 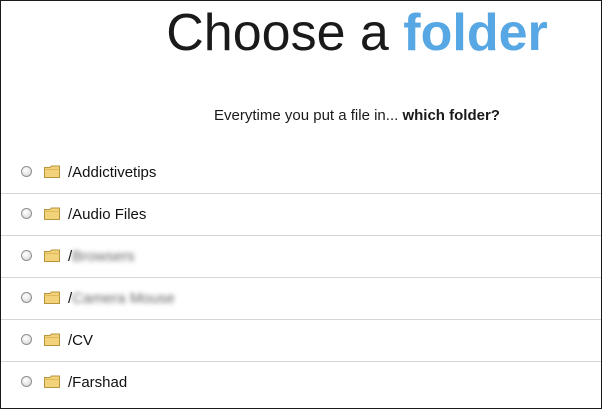 What do you see at coordinates (81, 340) in the screenshot?
I see `folder-label: /CV` at bounding box center [81, 340].